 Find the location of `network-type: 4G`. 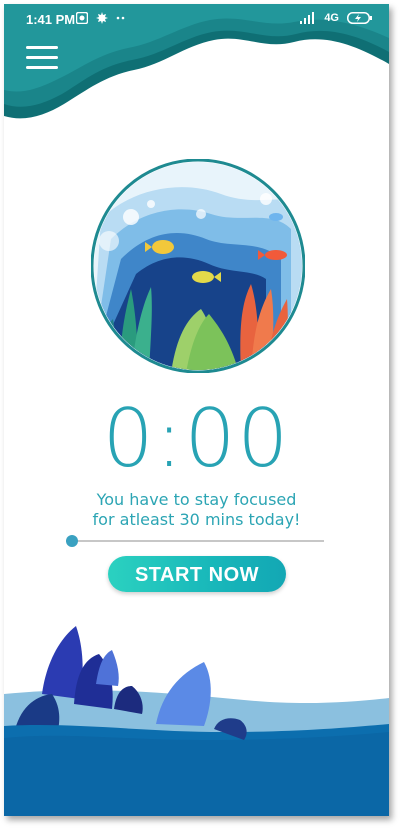

network-type: 4G is located at coordinates (331, 18).